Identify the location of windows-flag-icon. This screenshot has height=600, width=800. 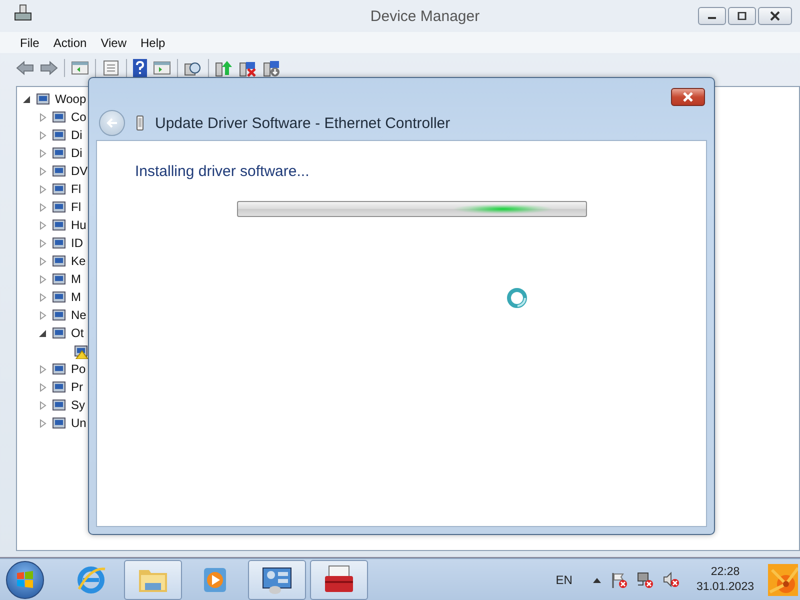
(25, 580).